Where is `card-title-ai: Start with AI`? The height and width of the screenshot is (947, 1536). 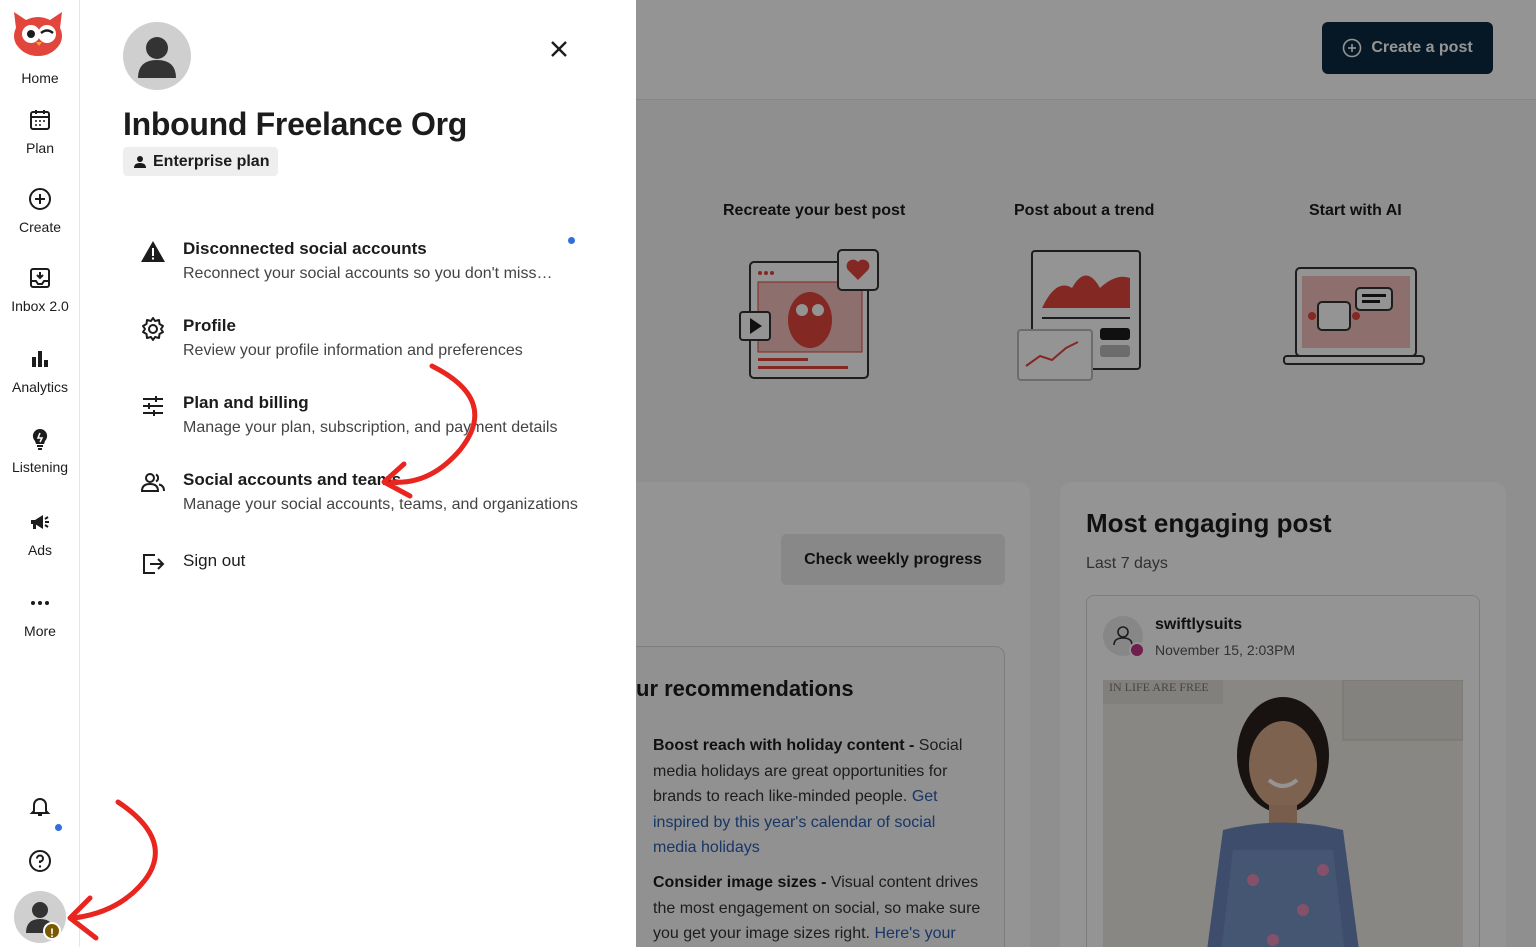
card-title-ai: Start with AI is located at coordinates (1355, 211).